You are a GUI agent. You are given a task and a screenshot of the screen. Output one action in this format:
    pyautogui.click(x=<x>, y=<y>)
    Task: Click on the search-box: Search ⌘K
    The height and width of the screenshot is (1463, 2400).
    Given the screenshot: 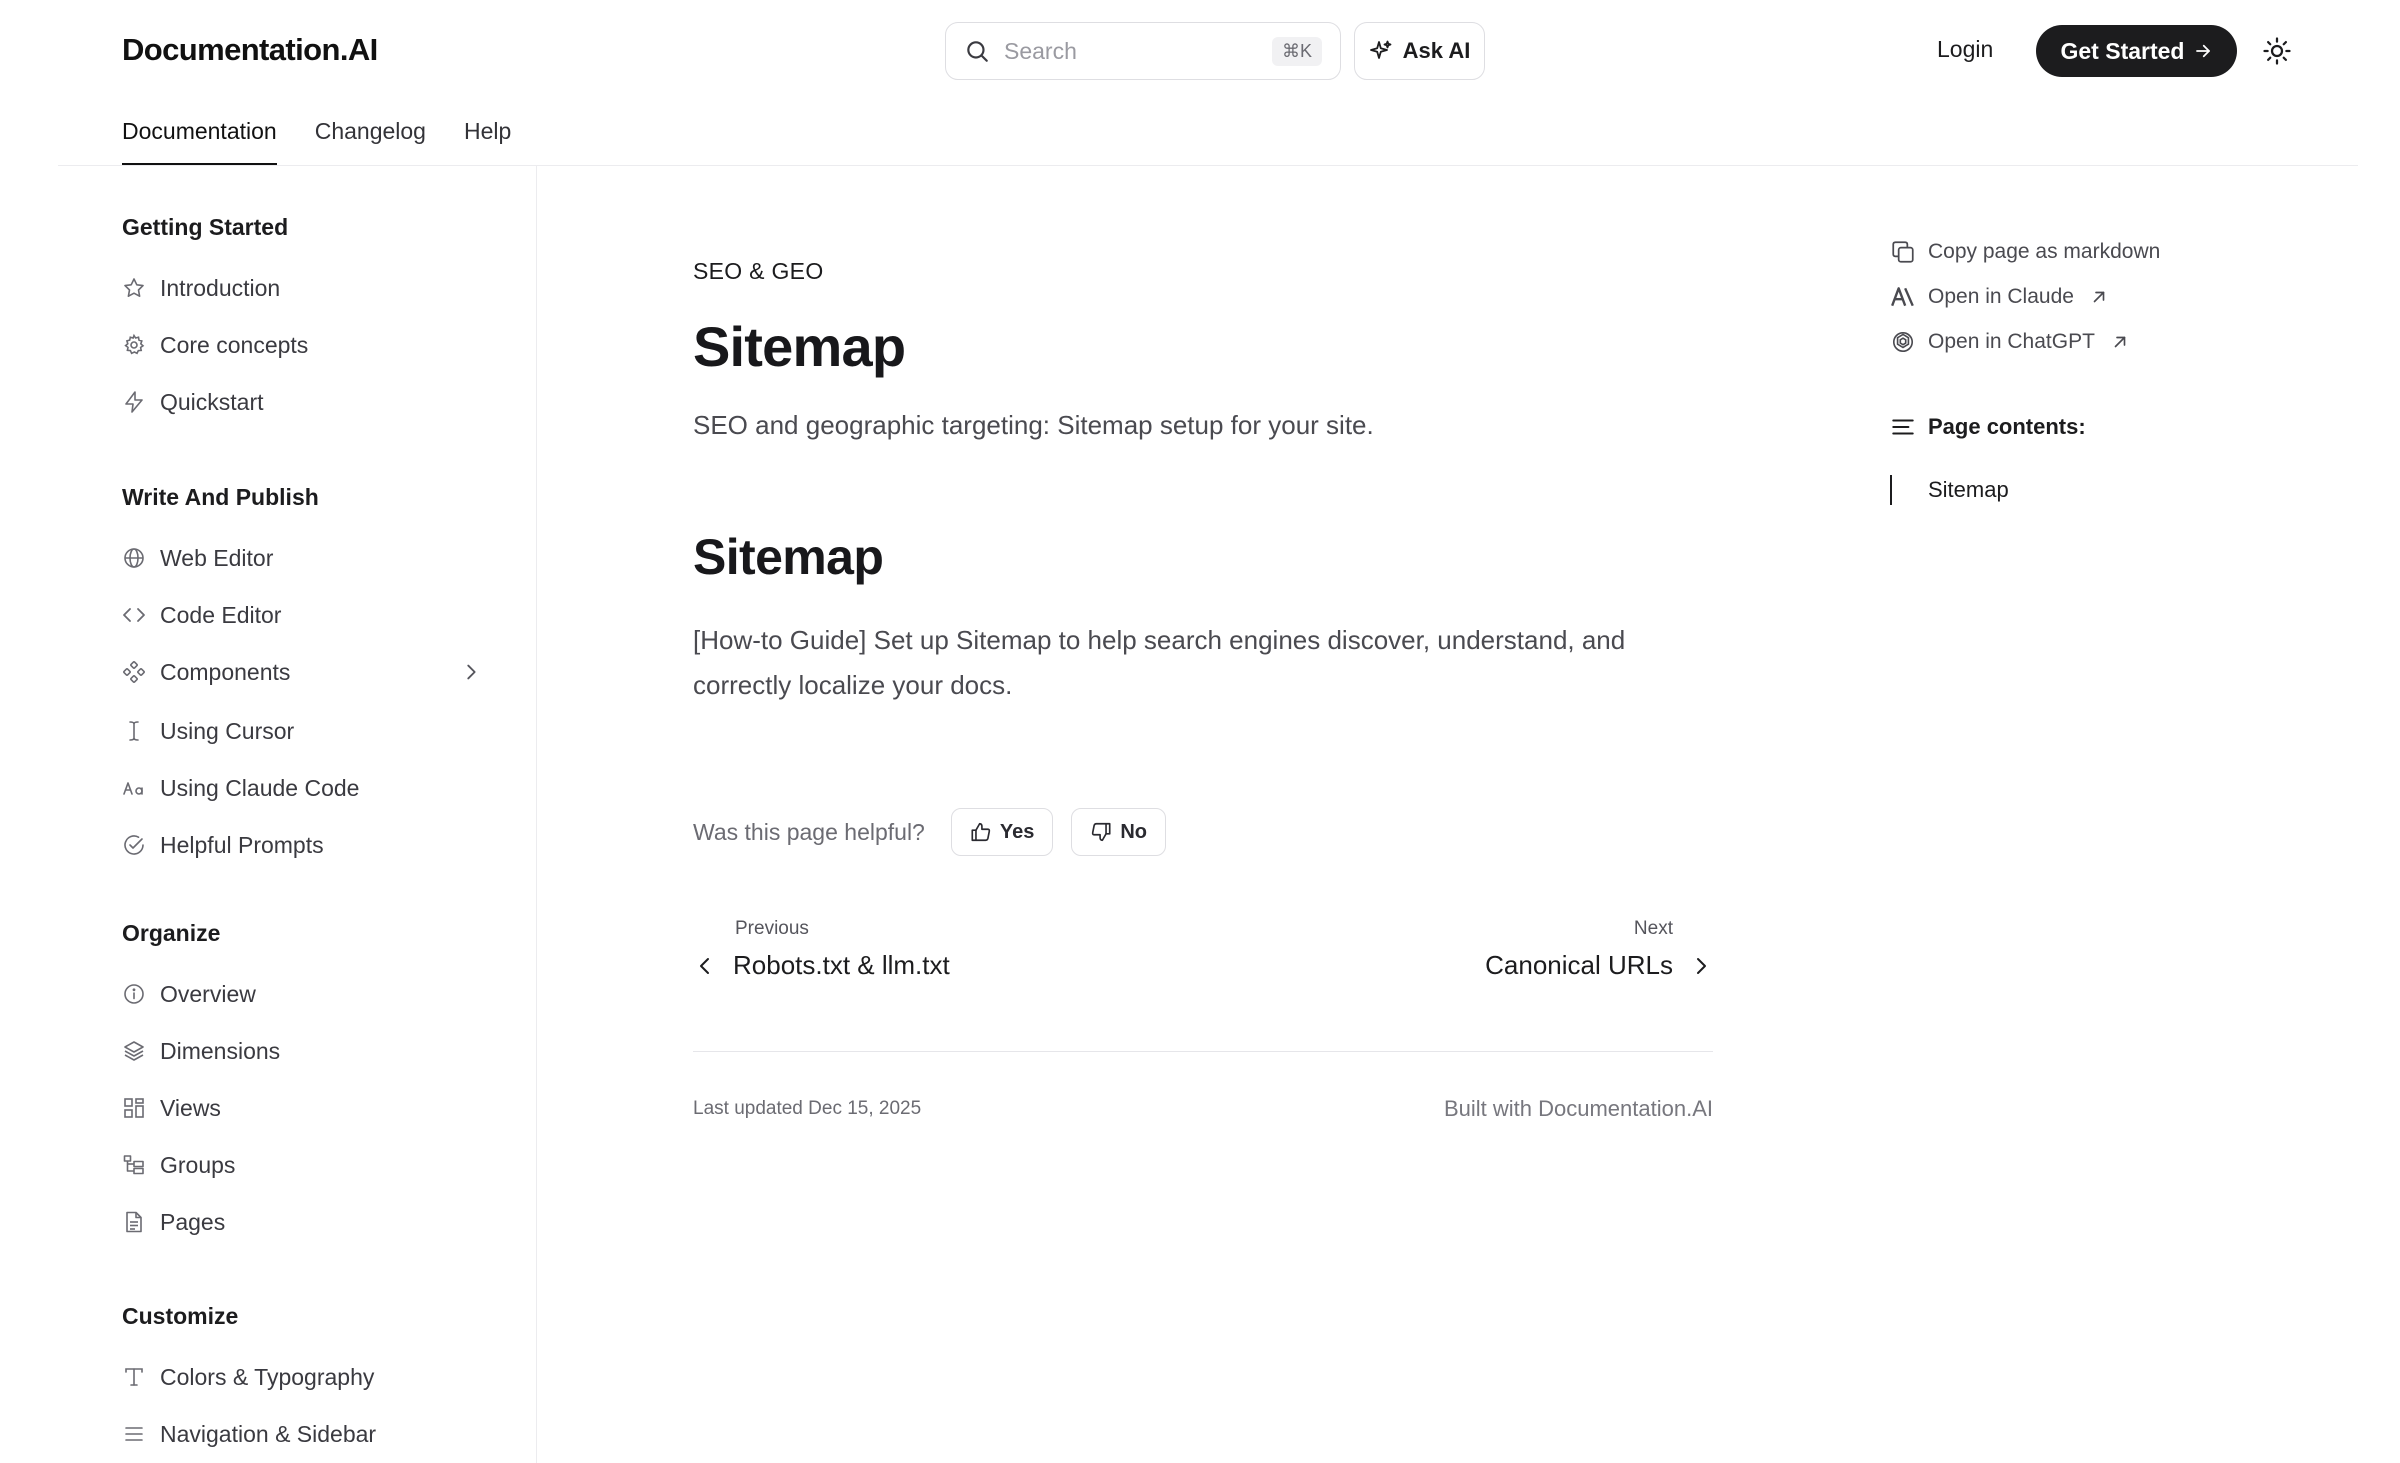 What is the action you would take?
    pyautogui.click(x=1143, y=51)
    